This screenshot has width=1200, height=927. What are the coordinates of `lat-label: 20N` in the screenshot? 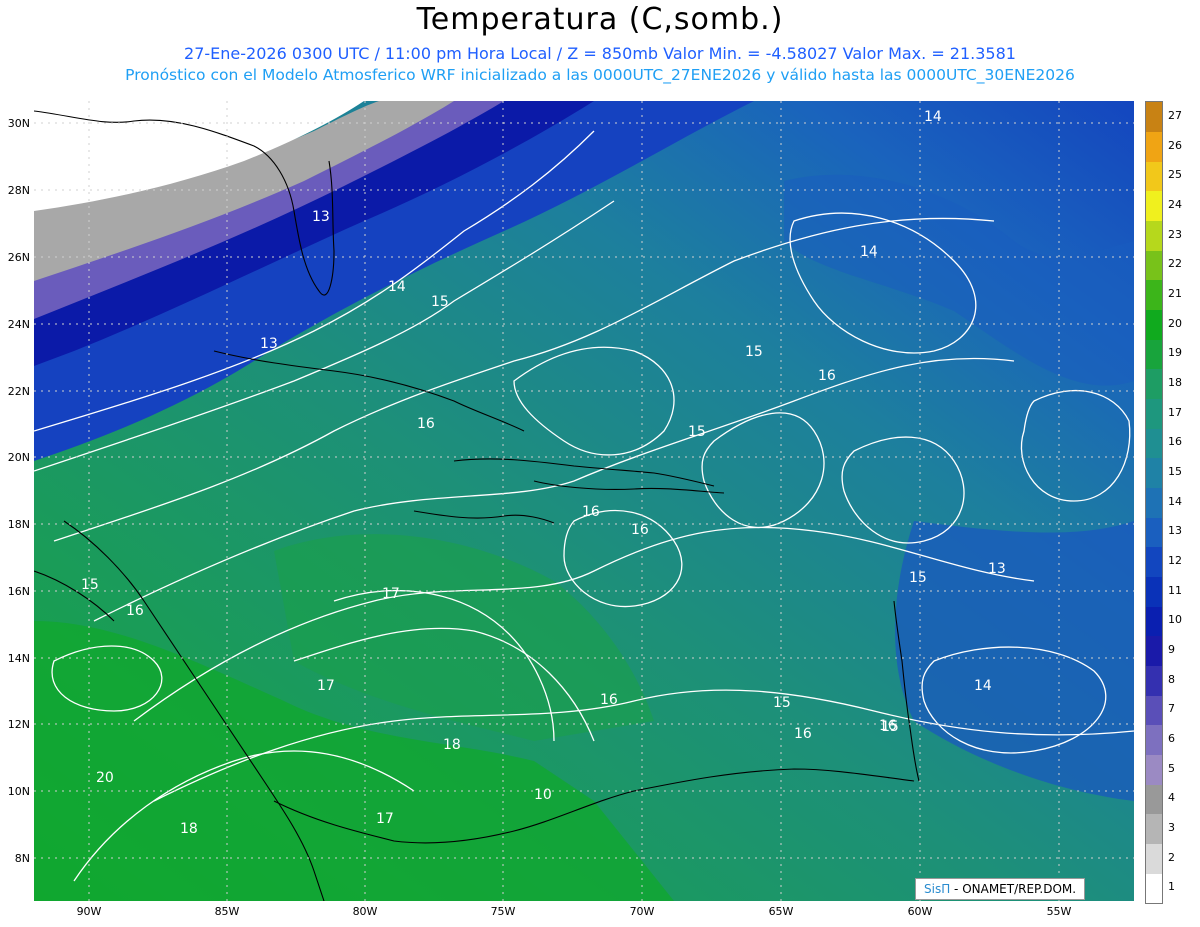 It's located at (18, 457).